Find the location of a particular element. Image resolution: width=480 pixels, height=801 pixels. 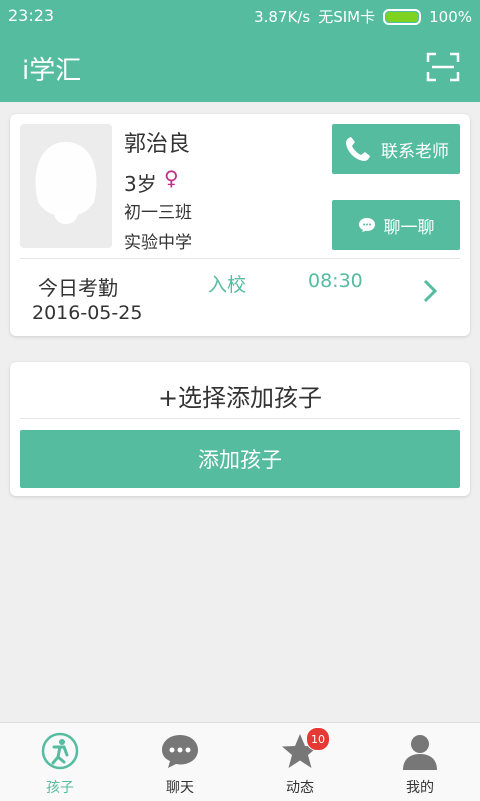

scan-icon is located at coordinates (443, 67).